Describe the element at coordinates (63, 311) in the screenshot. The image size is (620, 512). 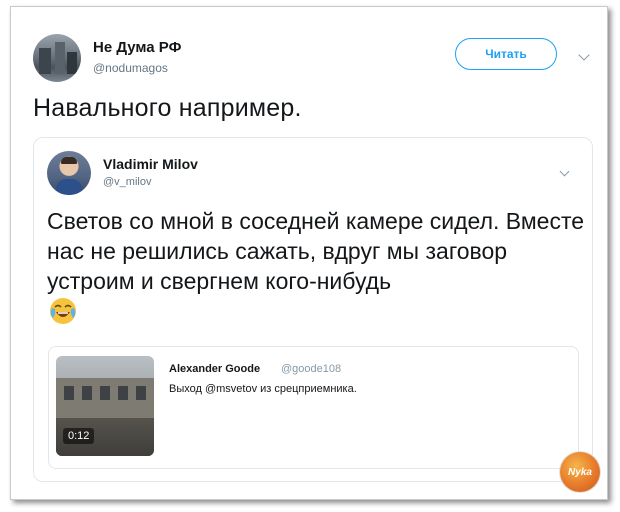
I see `face-with-tears-of-joy-emoji` at that location.